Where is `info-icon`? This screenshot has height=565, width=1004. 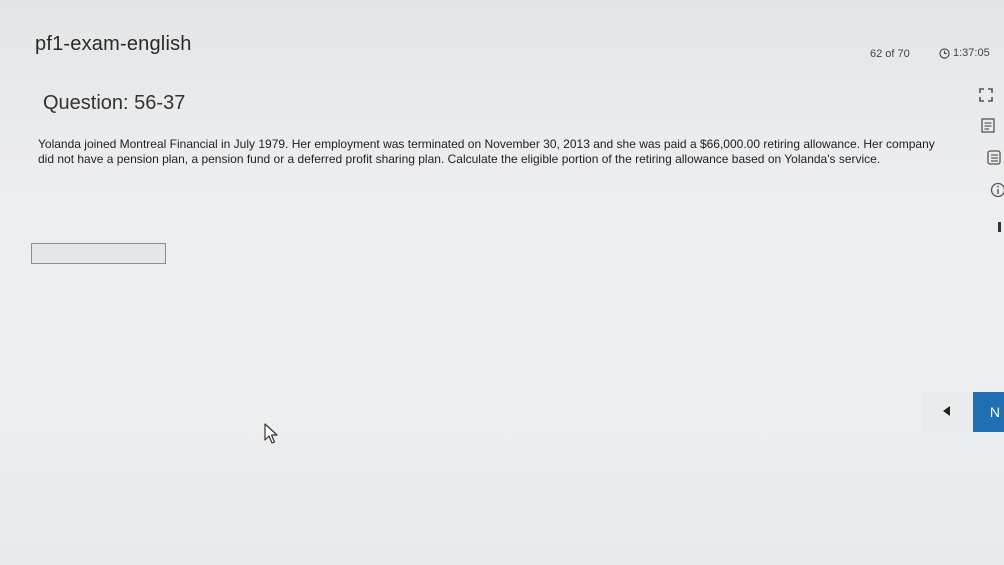 info-icon is located at coordinates (997, 192).